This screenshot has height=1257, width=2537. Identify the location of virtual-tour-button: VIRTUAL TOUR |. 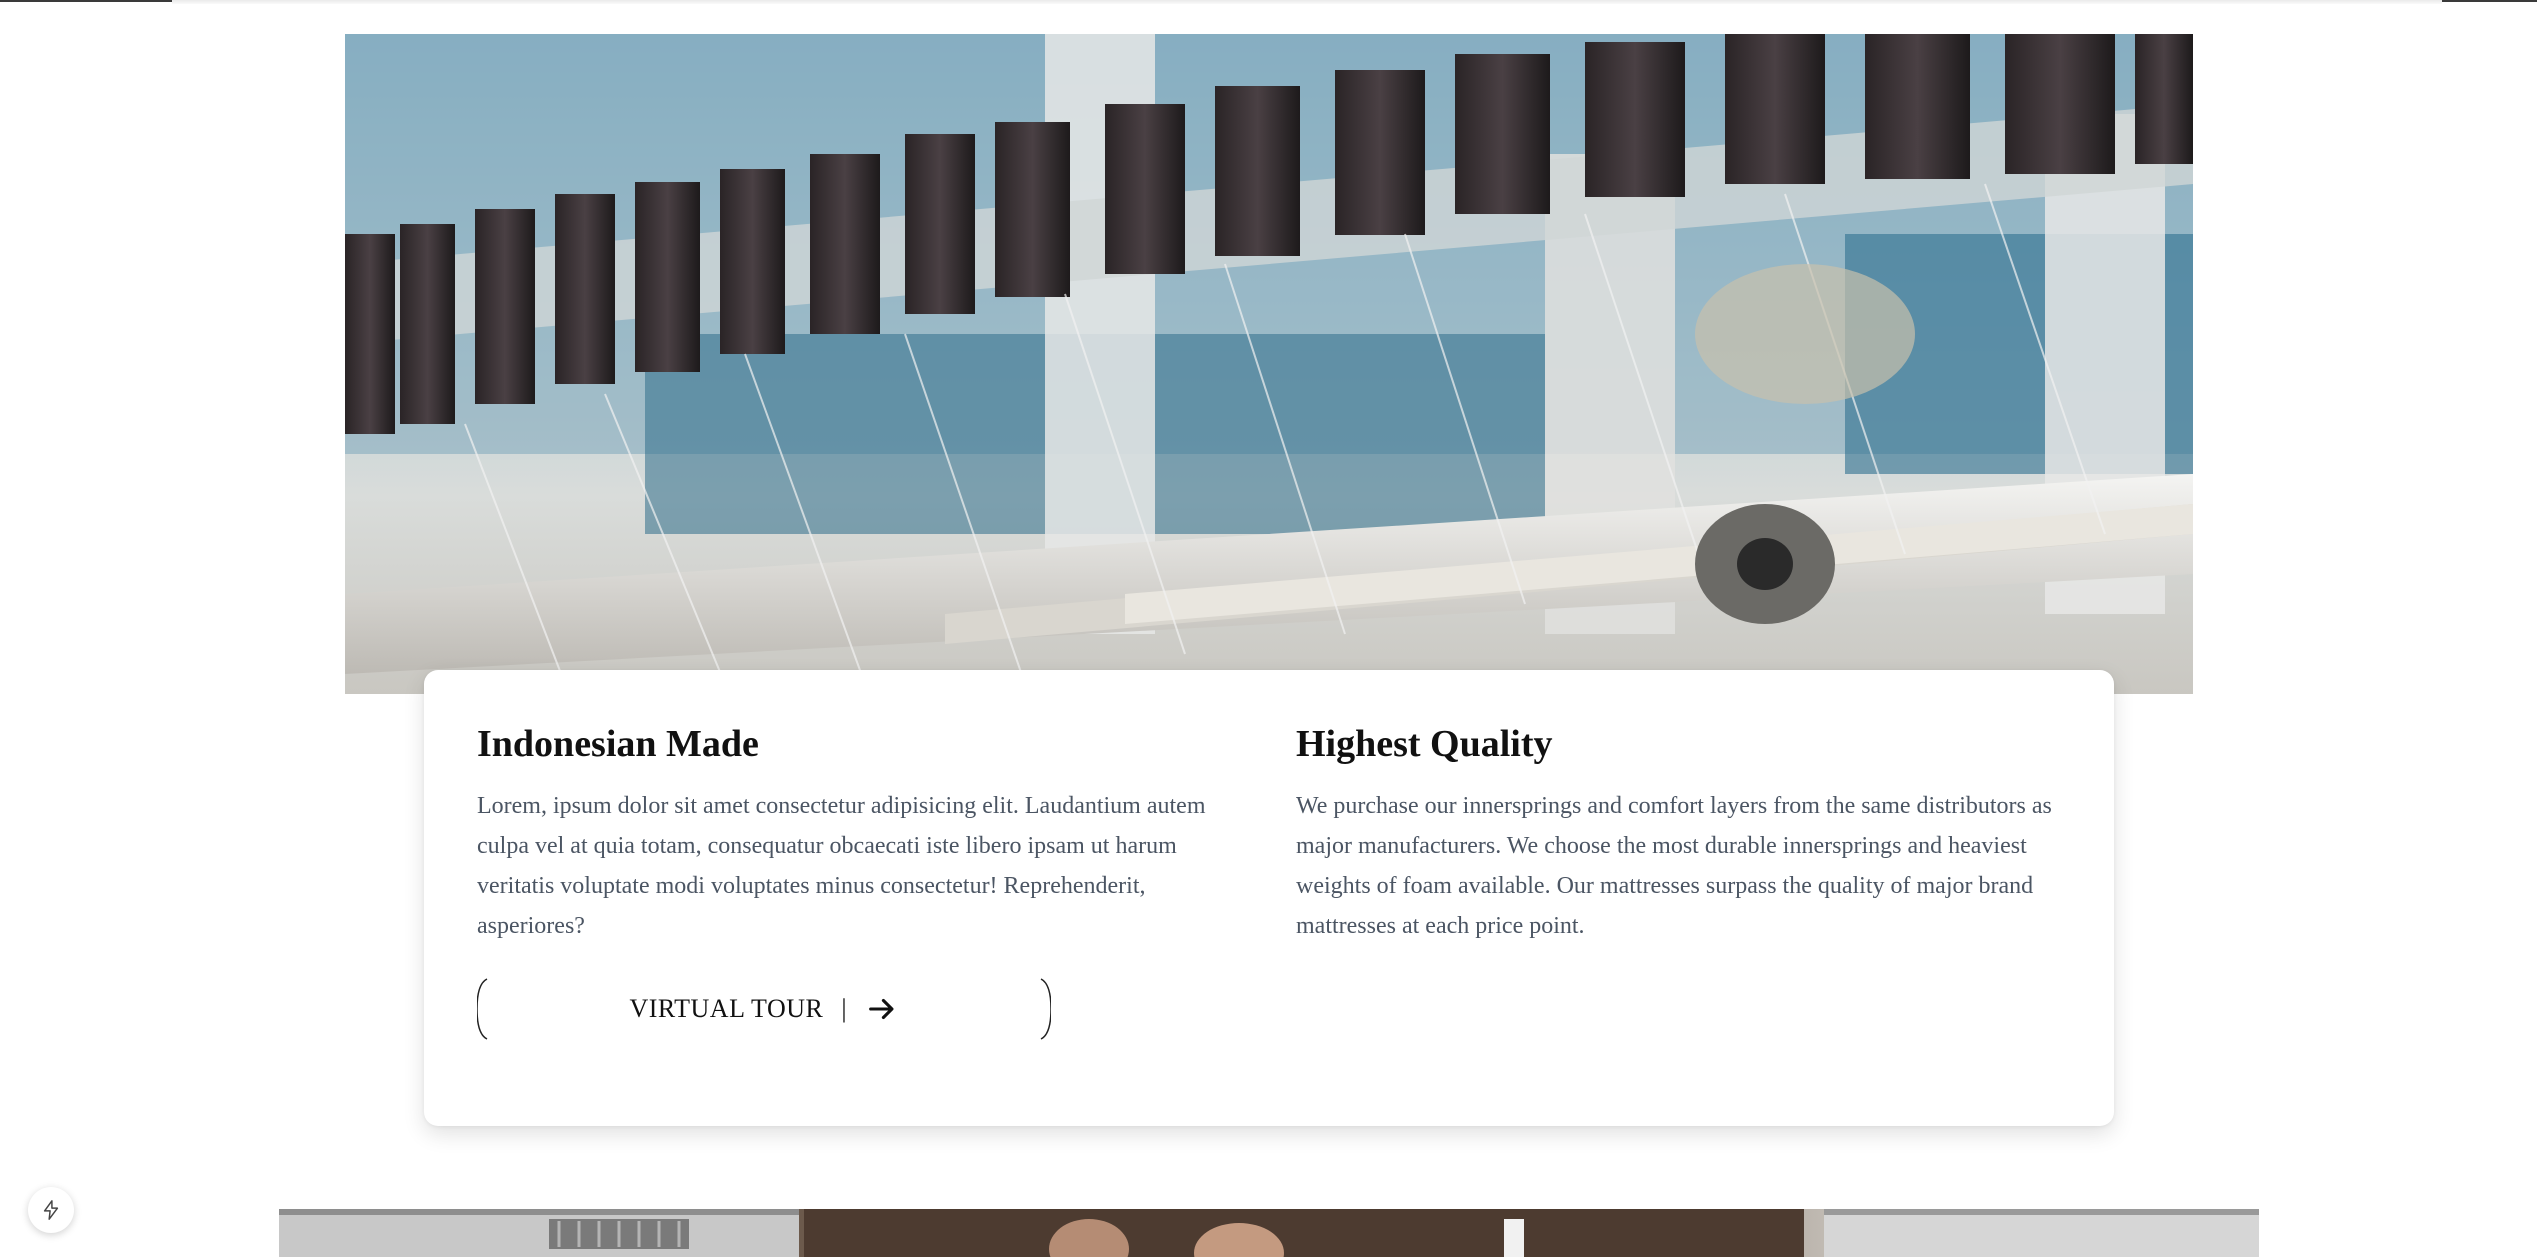
(764, 1009).